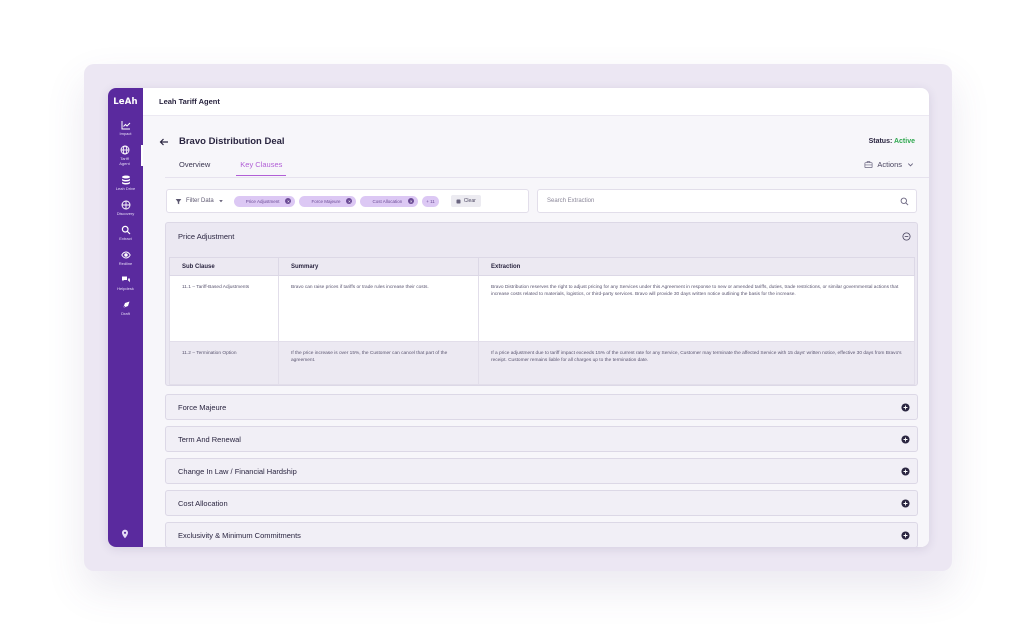 This screenshot has width=1024, height=643. I want to click on actions-label: Actions, so click(889, 164).